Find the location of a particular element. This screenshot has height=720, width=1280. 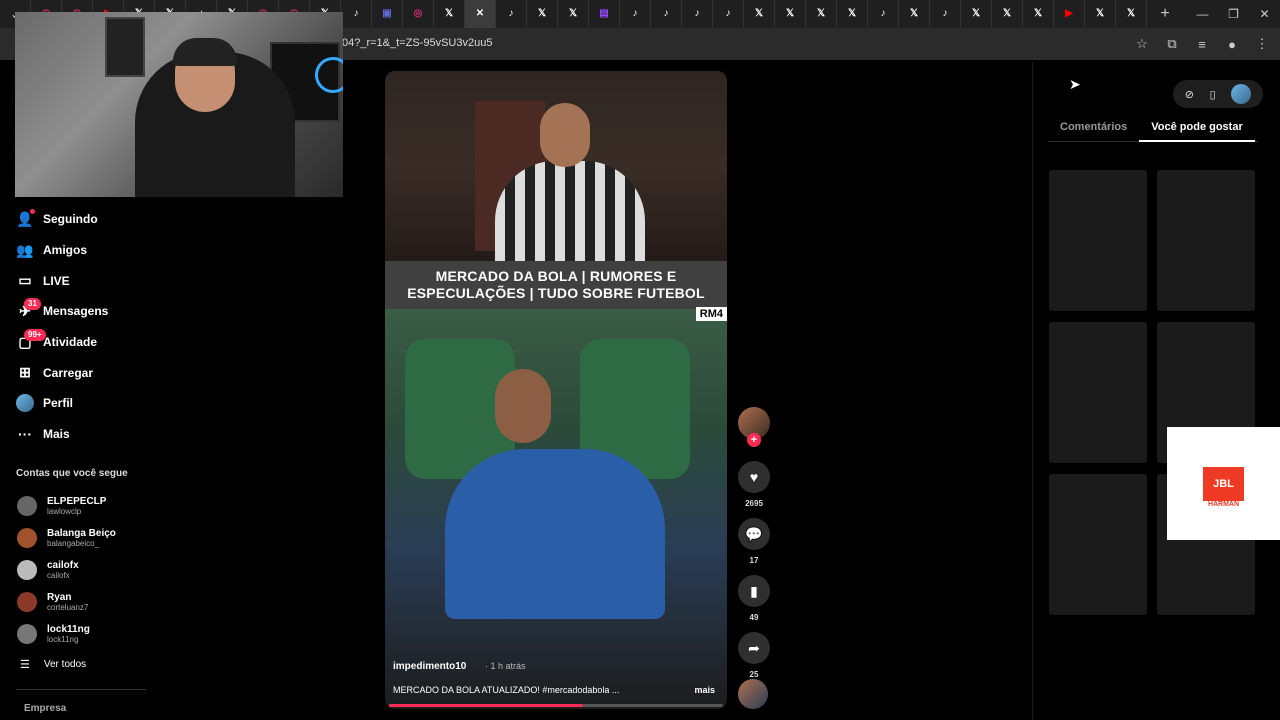

profile-avatar-icon is located at coordinates (25, 403).